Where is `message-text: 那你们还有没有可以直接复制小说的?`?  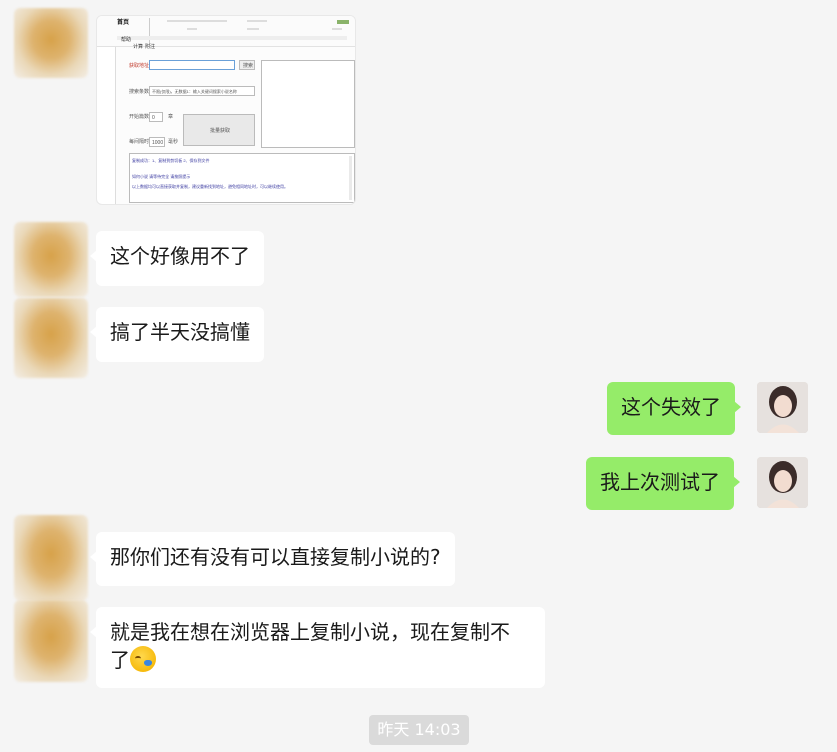
message-text: 那你们还有没有可以直接复制小说的? is located at coordinates (275, 557).